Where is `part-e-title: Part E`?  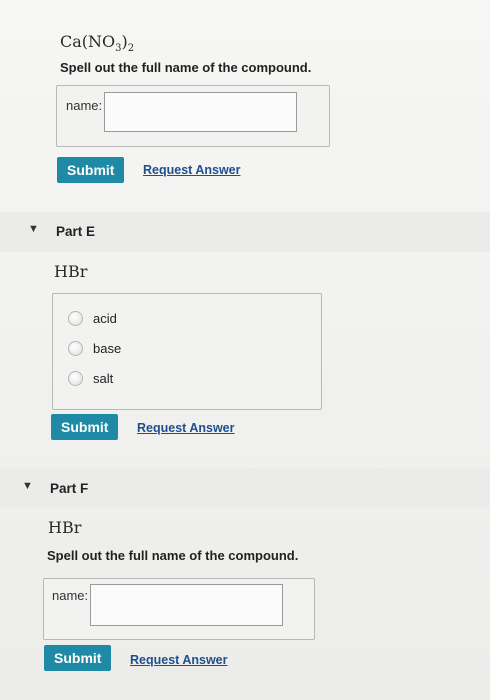
part-e-title: Part E is located at coordinates (76, 231).